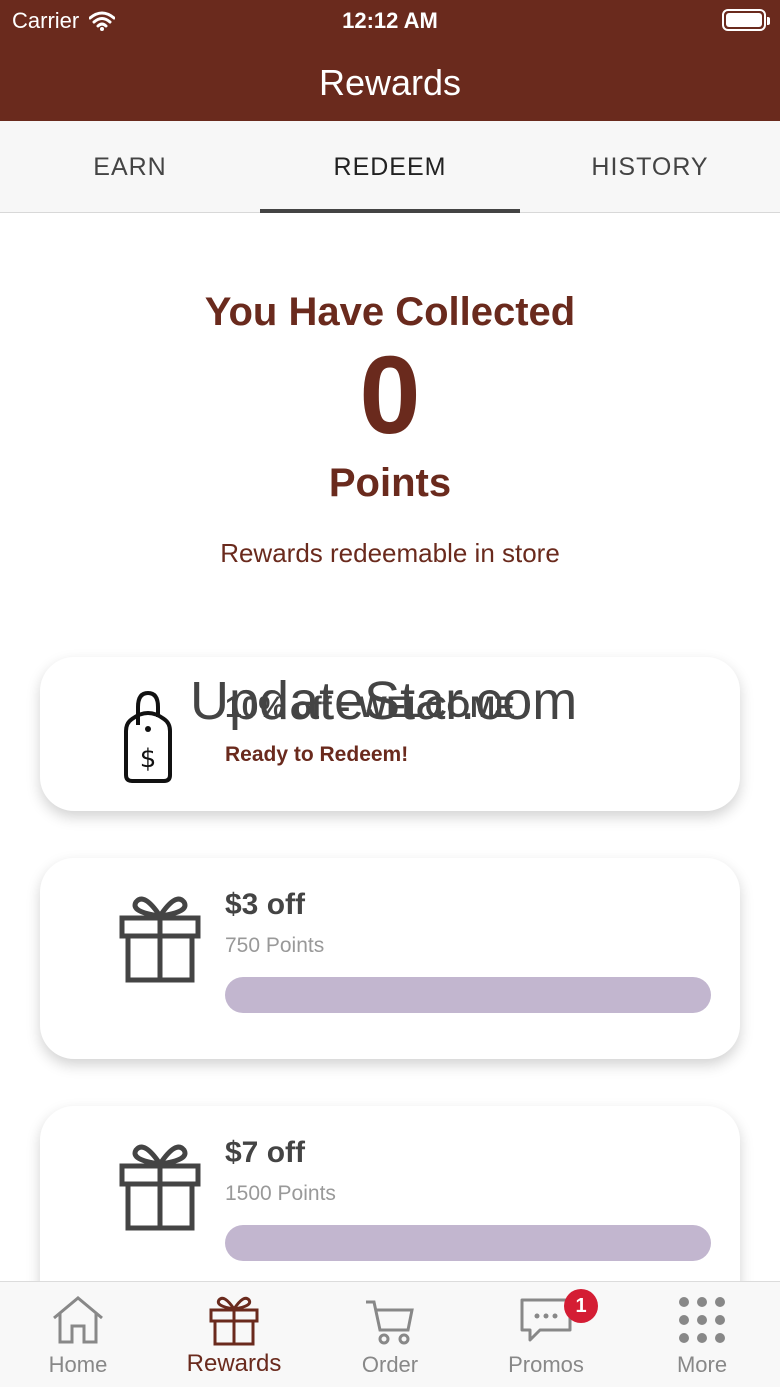 Image resolution: width=780 pixels, height=1387 pixels. What do you see at coordinates (581, 1306) in the screenshot?
I see `promos-badge: 1` at bounding box center [581, 1306].